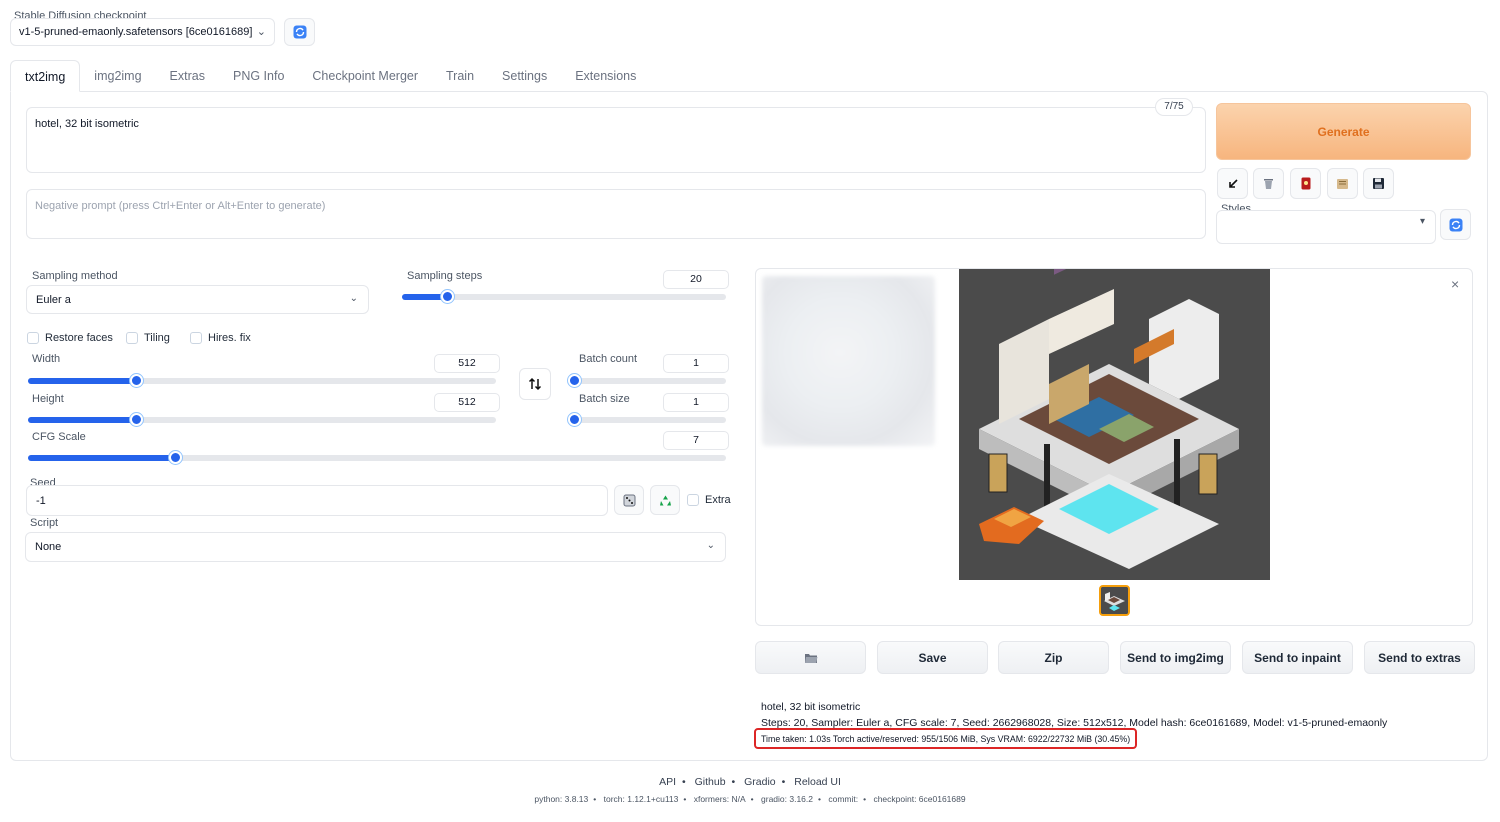 The width and height of the screenshot is (1500, 822). Describe the element at coordinates (919, 799) in the screenshot. I see `checkpoint-version: checkpoint: 6ce0161689` at that location.